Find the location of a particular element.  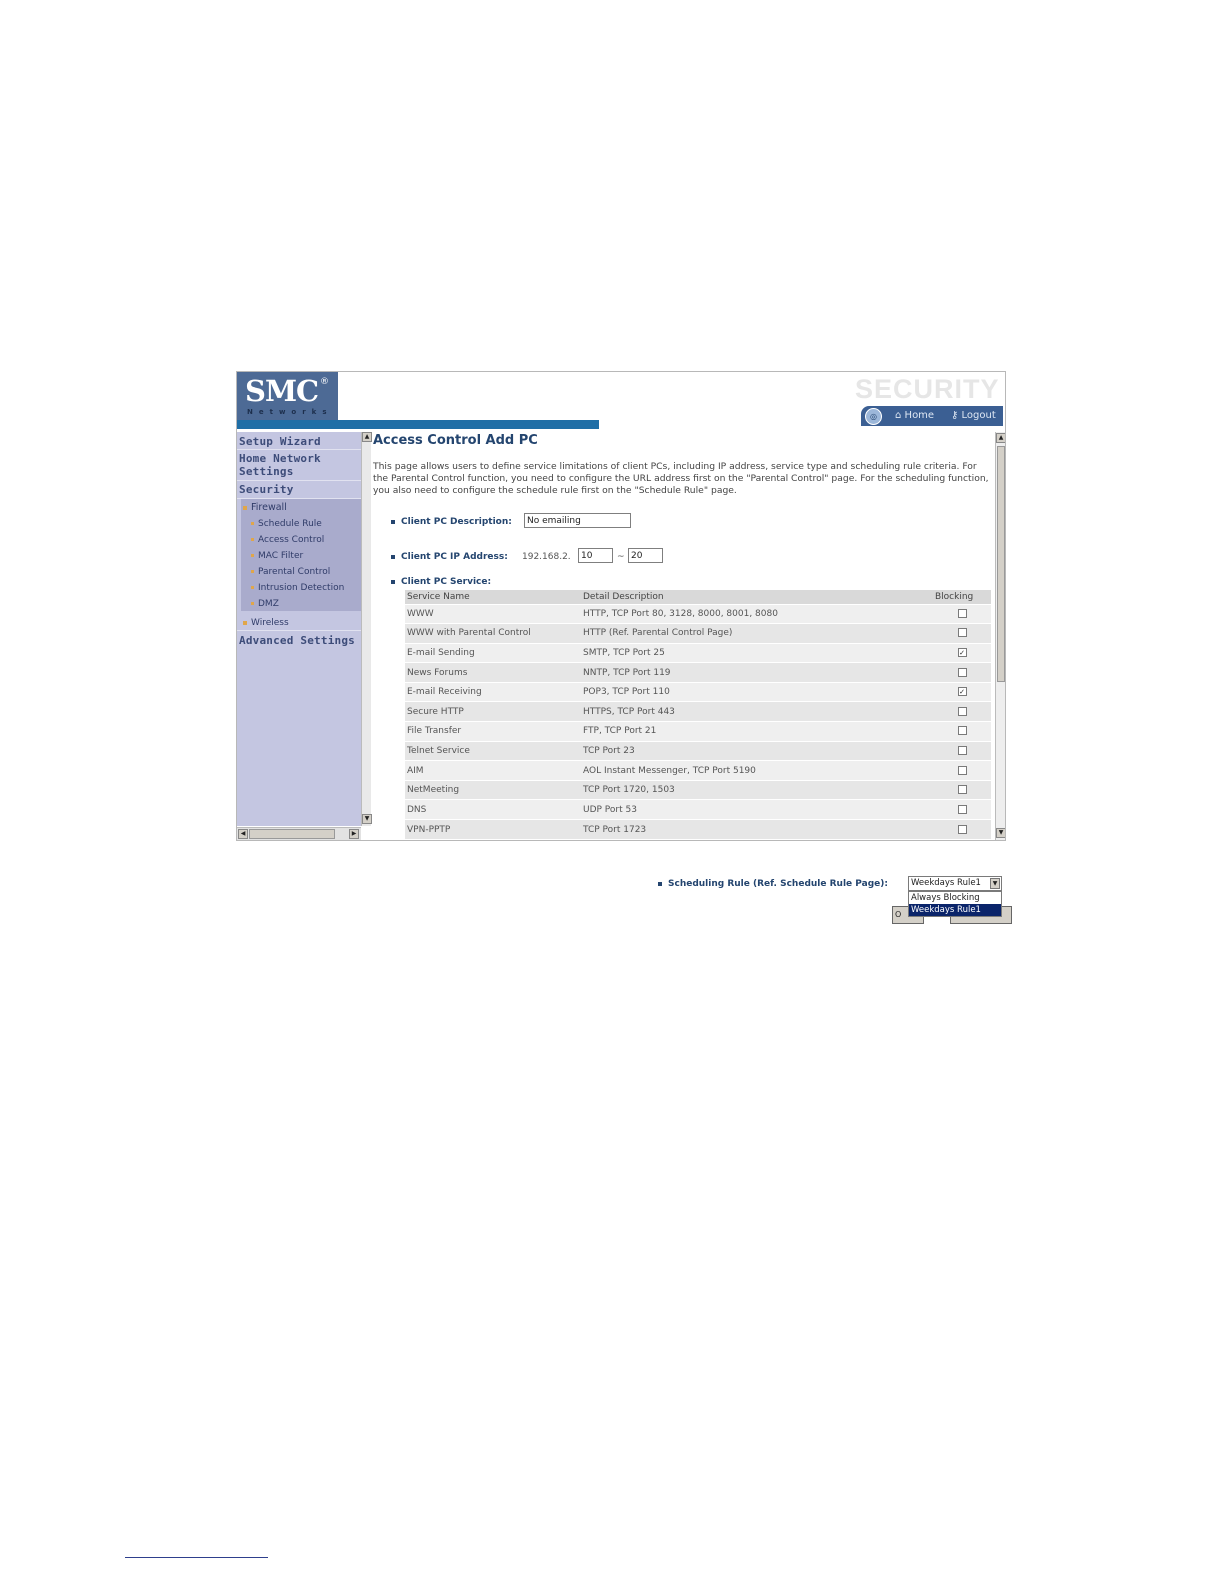

sidebar-scroll-thumb is located at coordinates (292, 834).